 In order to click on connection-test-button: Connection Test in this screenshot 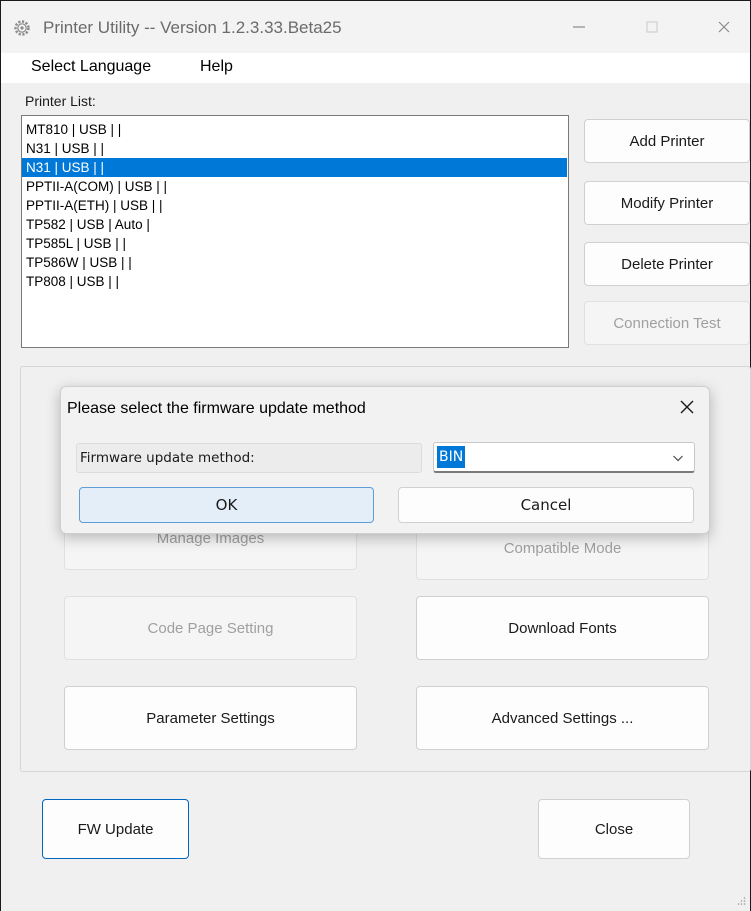, I will do `click(667, 323)`.